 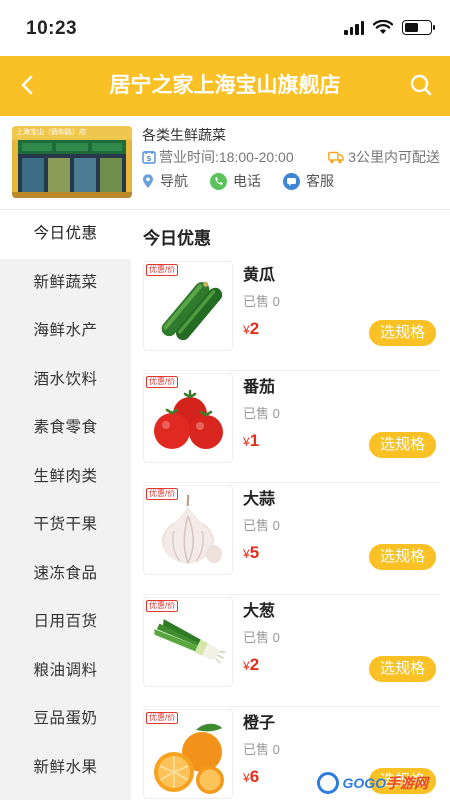 What do you see at coordinates (290, 427) in the screenshot?
I see `product-item: 优惠/价 番茄 已售 0 ¥1 选规格` at bounding box center [290, 427].